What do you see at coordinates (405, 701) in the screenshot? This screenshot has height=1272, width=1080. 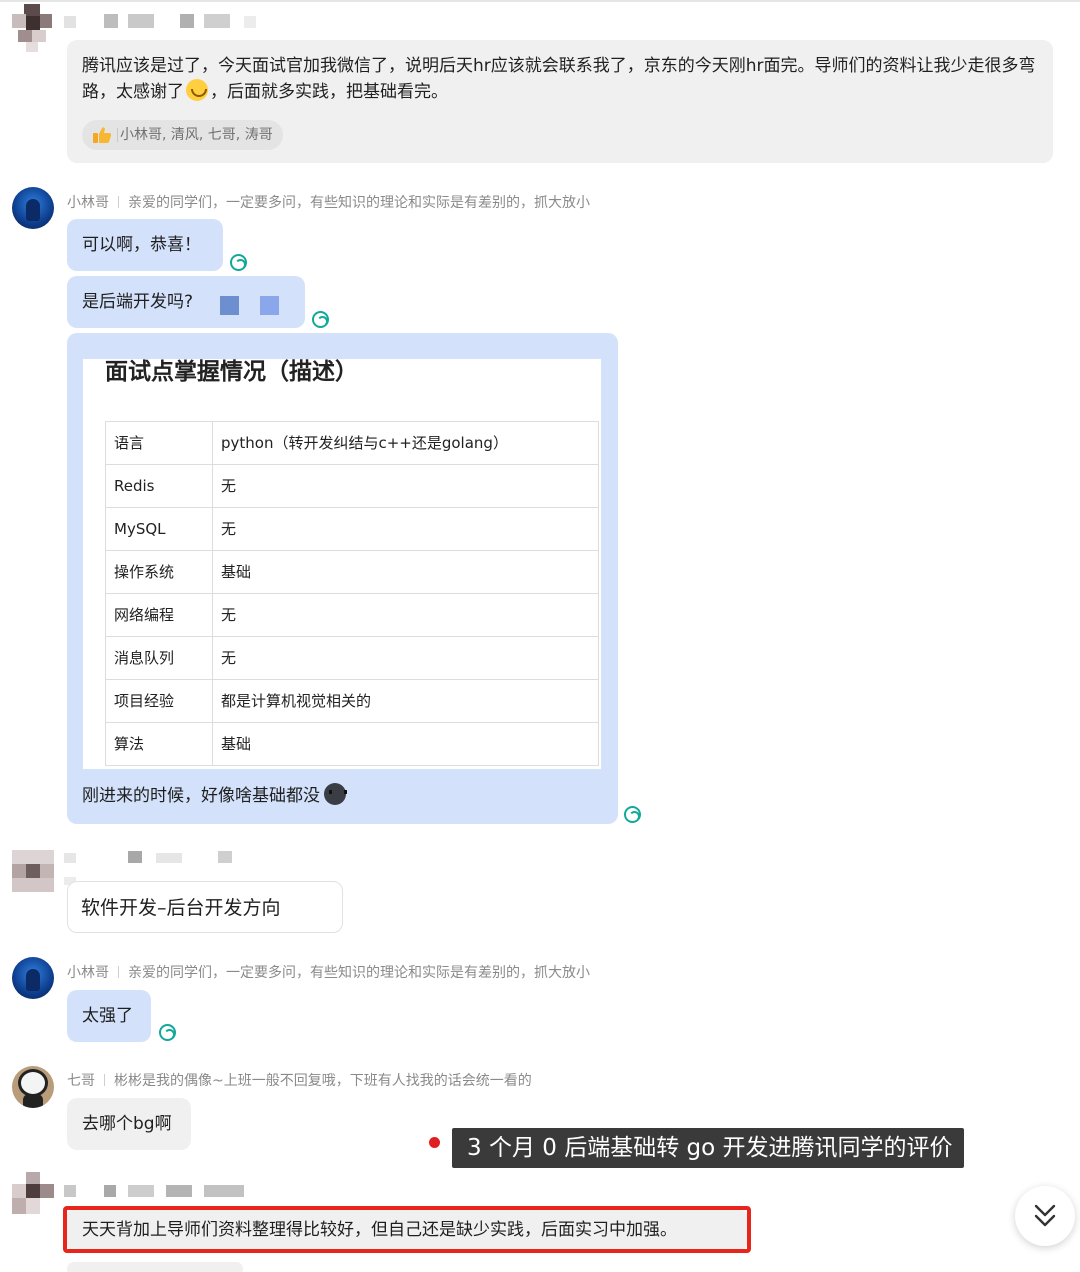 I see `table-cell-value: 都是计算机视觉相关的` at bounding box center [405, 701].